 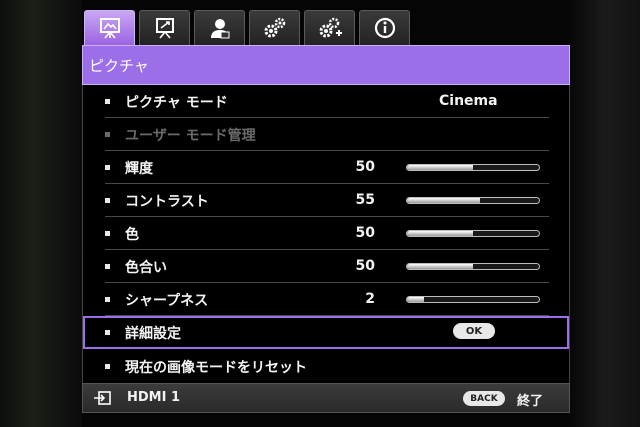 What do you see at coordinates (365, 167) in the screenshot?
I see `brightness-value: 50` at bounding box center [365, 167].